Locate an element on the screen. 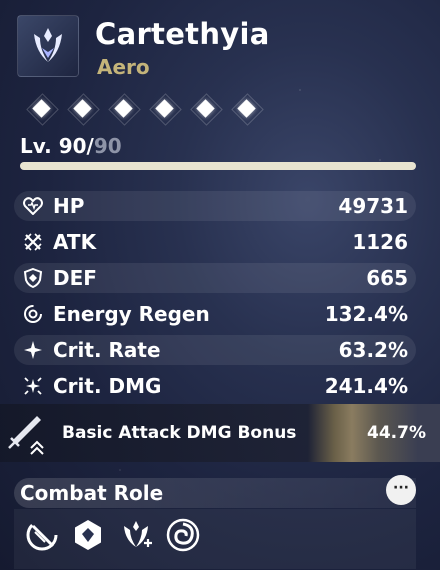  shield-icon is located at coordinates (33, 278).